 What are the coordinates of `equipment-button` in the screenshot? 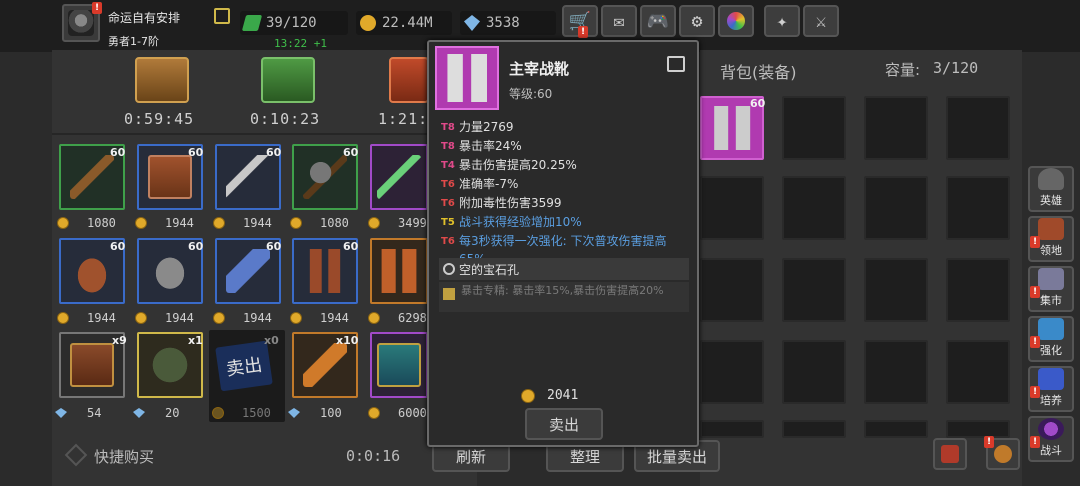 It's located at (950, 454).